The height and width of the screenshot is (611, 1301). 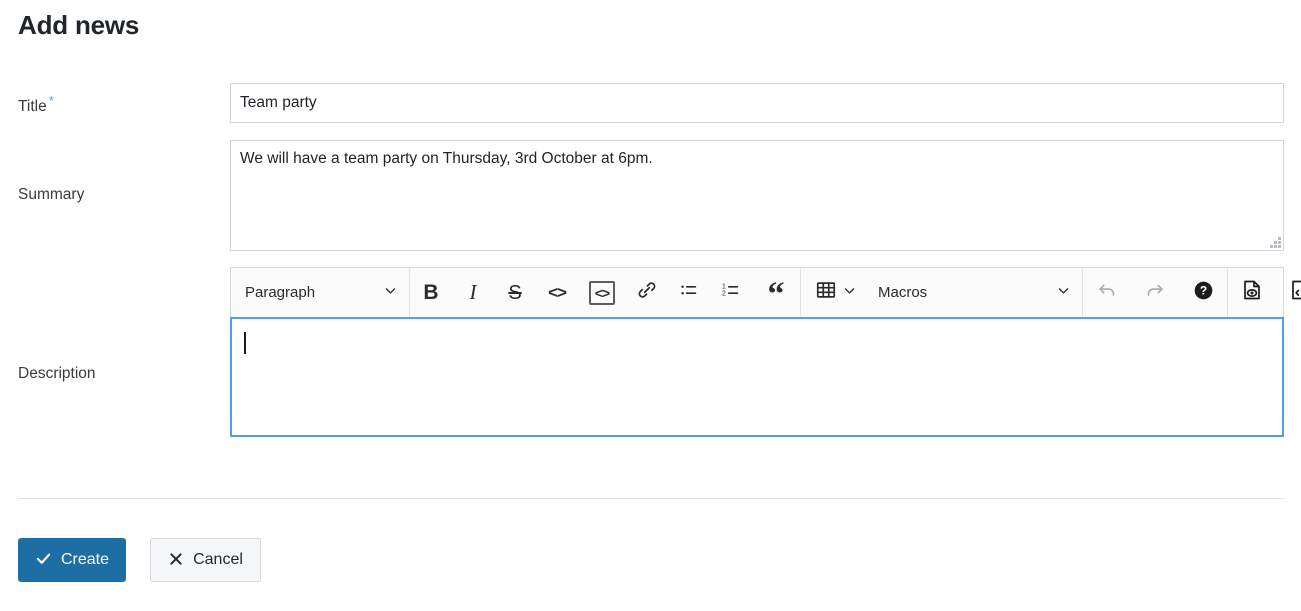 What do you see at coordinates (32, 107) in the screenshot?
I see `title-label-text: Title` at bounding box center [32, 107].